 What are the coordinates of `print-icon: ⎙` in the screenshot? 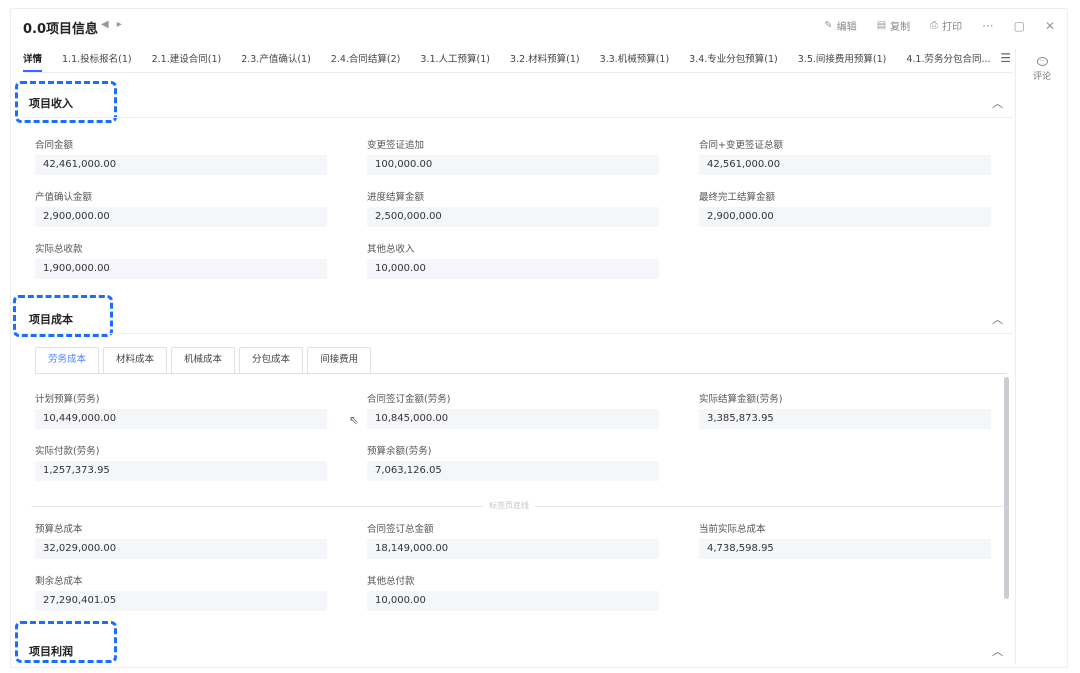 It's located at (934, 25).